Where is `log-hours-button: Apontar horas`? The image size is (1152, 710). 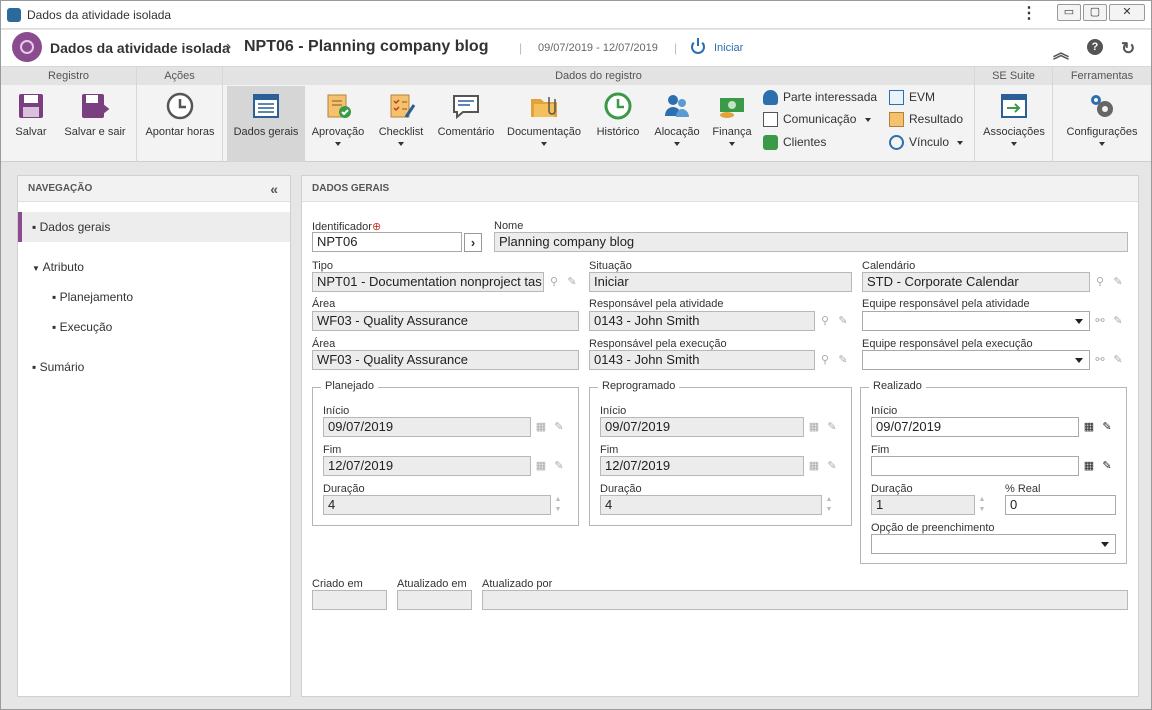
log-hours-button: Apontar horas is located at coordinates (180, 124).